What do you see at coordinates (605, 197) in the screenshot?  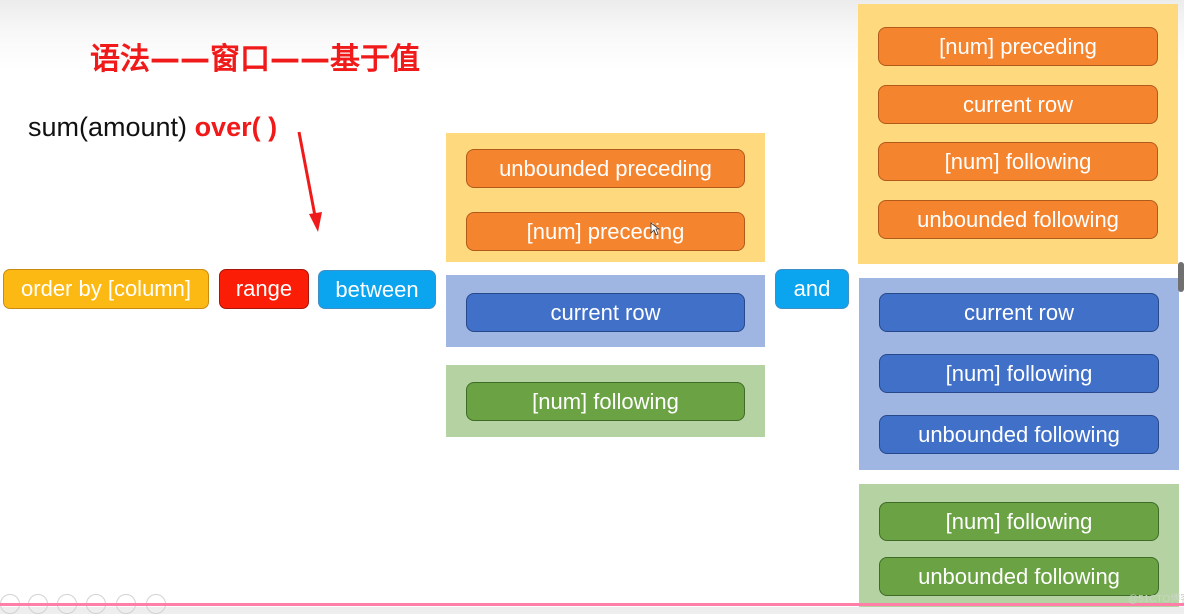 I see `start-group-preceding: unbounded preceding [num] preceding` at bounding box center [605, 197].